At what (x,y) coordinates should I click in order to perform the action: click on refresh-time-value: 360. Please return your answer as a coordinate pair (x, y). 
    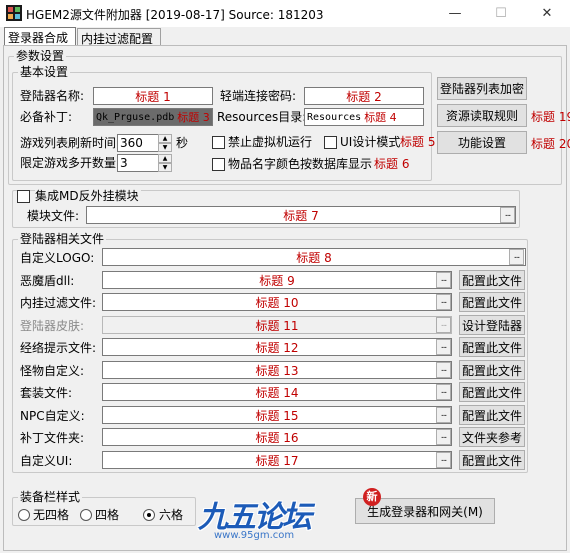
    Looking at the image, I should click on (131, 143).